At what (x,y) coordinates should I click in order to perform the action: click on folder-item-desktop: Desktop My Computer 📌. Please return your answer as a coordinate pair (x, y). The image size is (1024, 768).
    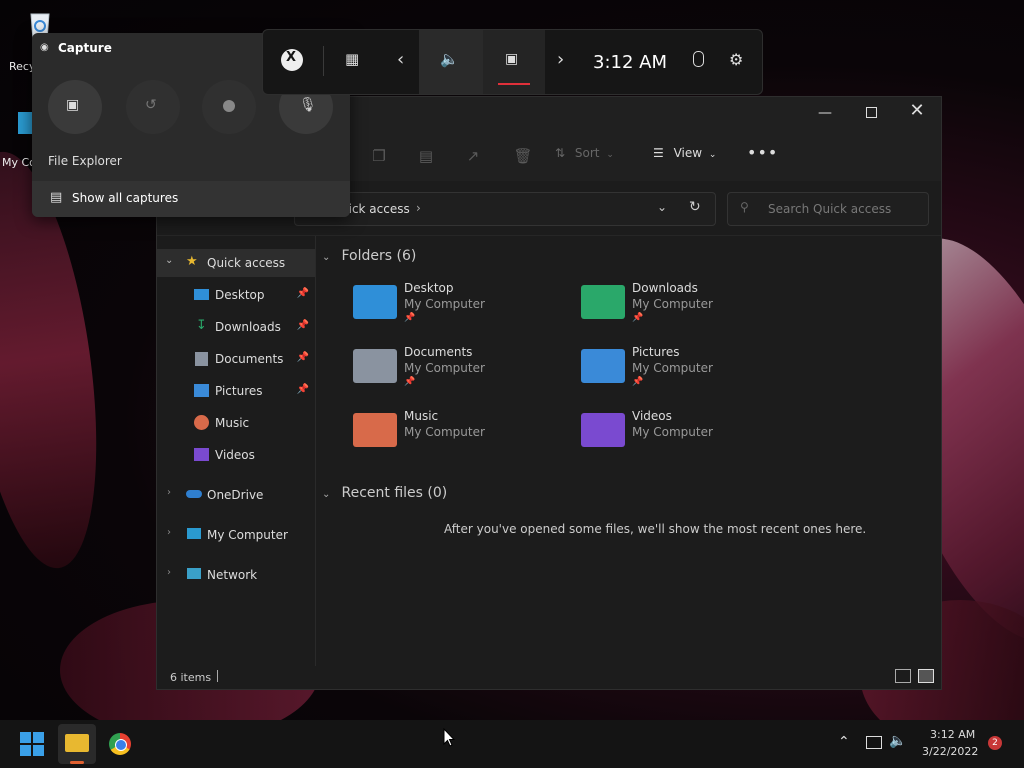
    Looking at the image, I should click on (453, 309).